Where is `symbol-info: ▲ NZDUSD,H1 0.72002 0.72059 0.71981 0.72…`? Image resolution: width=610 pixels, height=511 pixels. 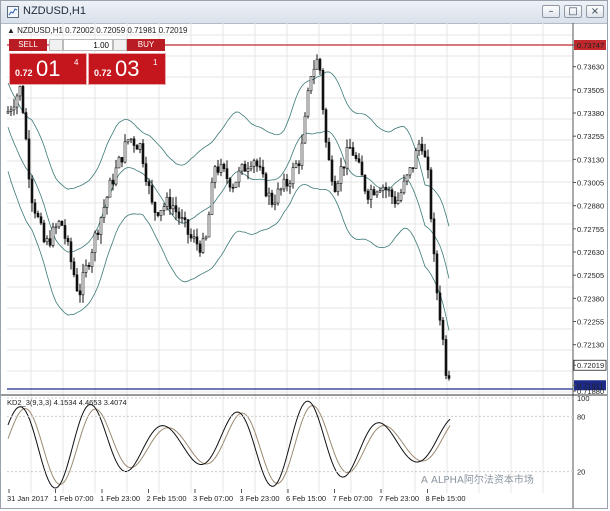
symbol-info: ▲ NZDUSD,H1 0.72002 0.72059 0.71981 0.72… is located at coordinates (97, 30).